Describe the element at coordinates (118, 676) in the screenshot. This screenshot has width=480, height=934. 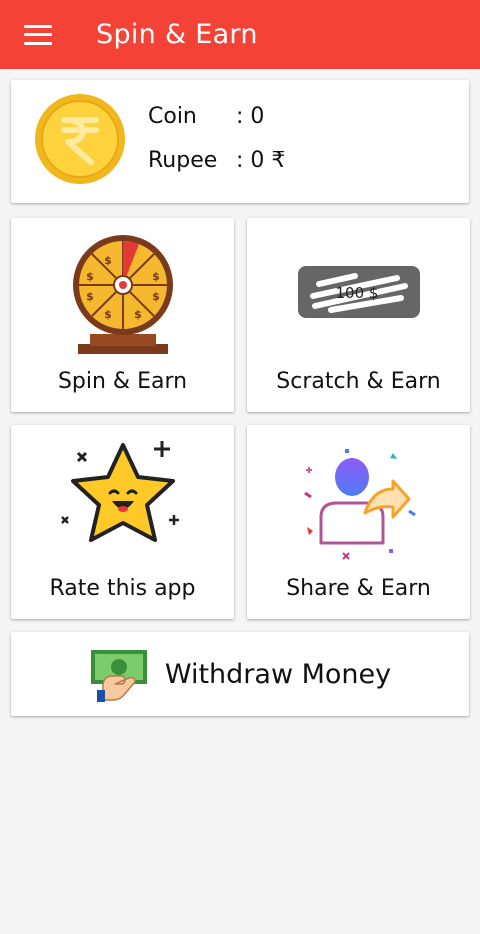
I see `cash-hand-icon` at that location.